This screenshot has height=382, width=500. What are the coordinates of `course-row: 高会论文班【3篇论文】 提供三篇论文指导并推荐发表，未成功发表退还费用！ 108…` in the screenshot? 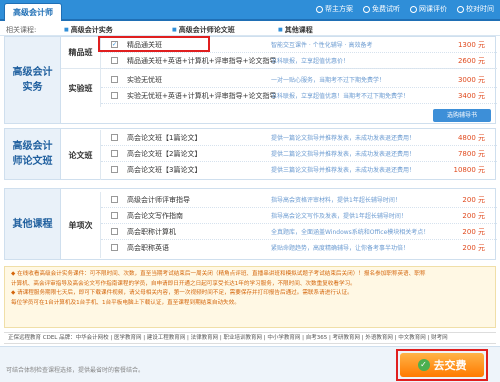 It's located at (299, 170).